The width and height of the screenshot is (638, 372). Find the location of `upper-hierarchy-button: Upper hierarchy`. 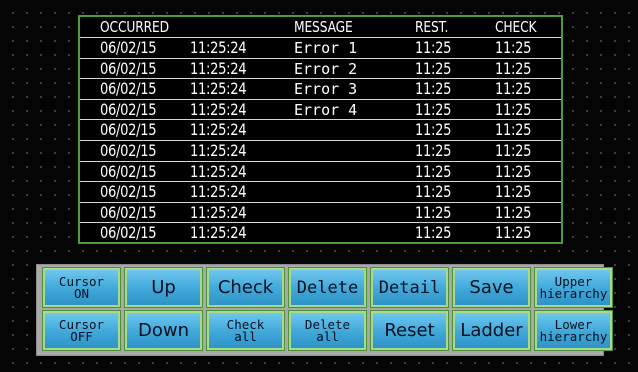

upper-hierarchy-button: Upper hierarchy is located at coordinates (573, 287).